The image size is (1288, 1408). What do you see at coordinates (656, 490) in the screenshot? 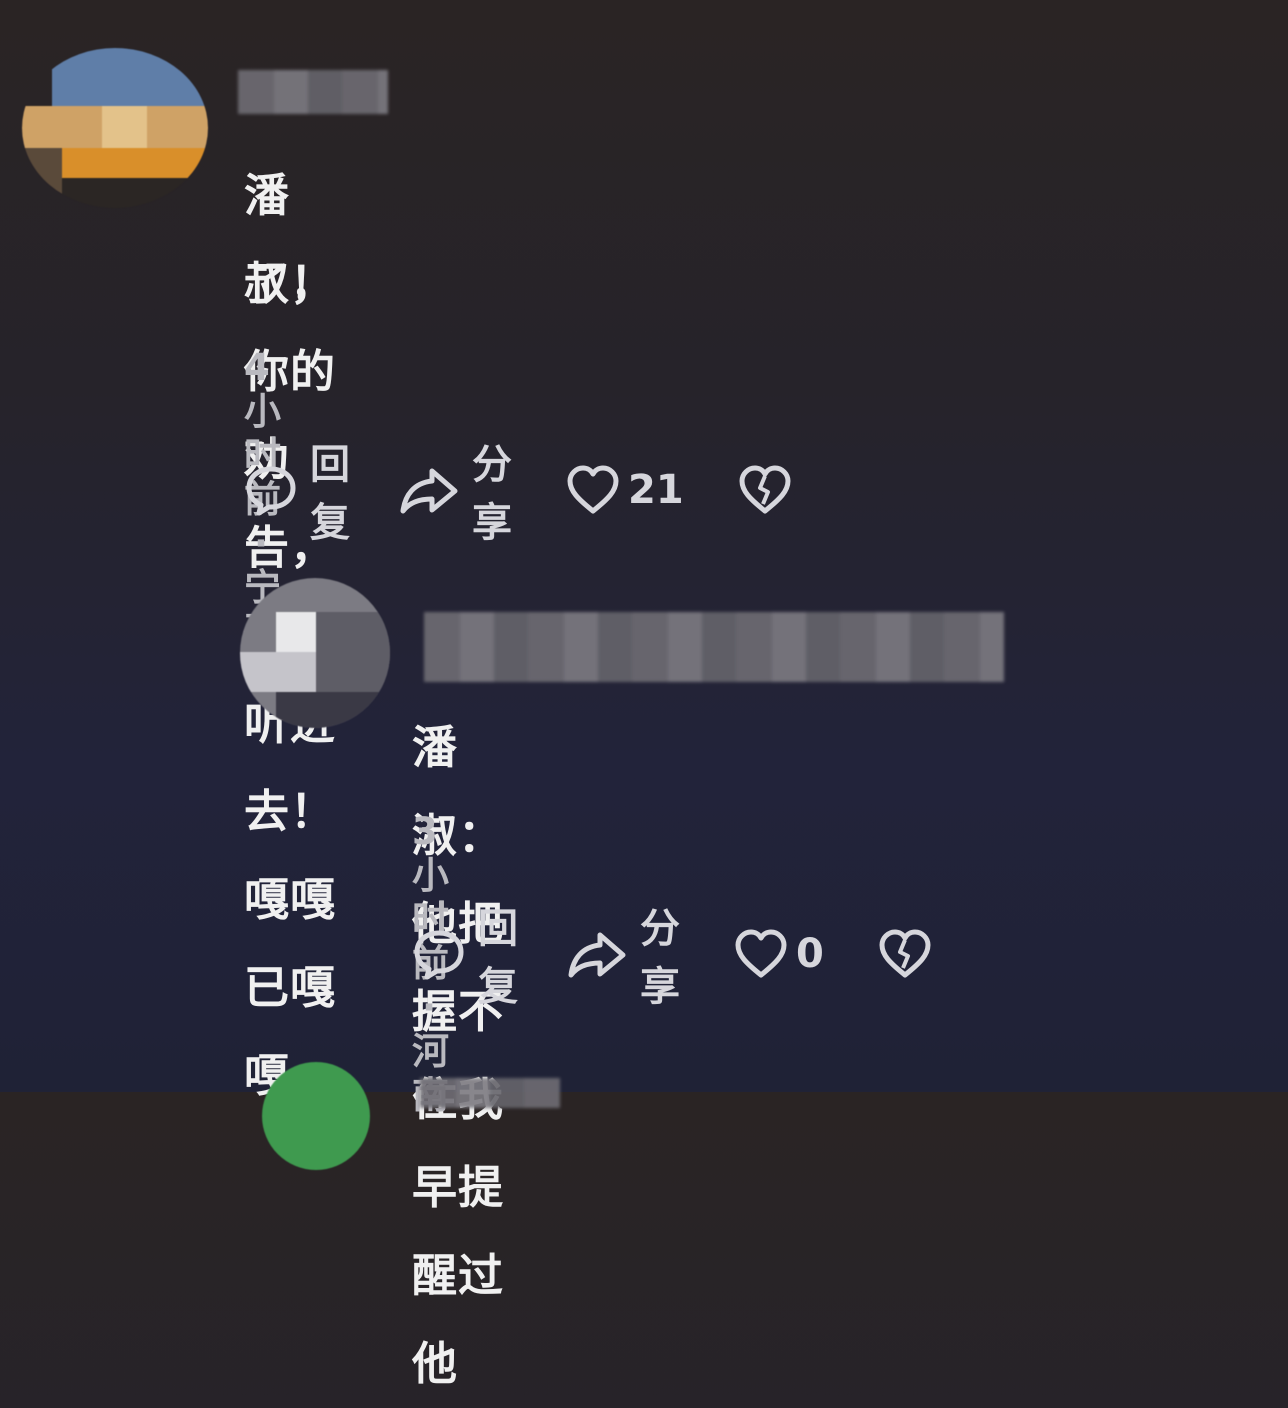
I see `like-count: 21` at bounding box center [656, 490].